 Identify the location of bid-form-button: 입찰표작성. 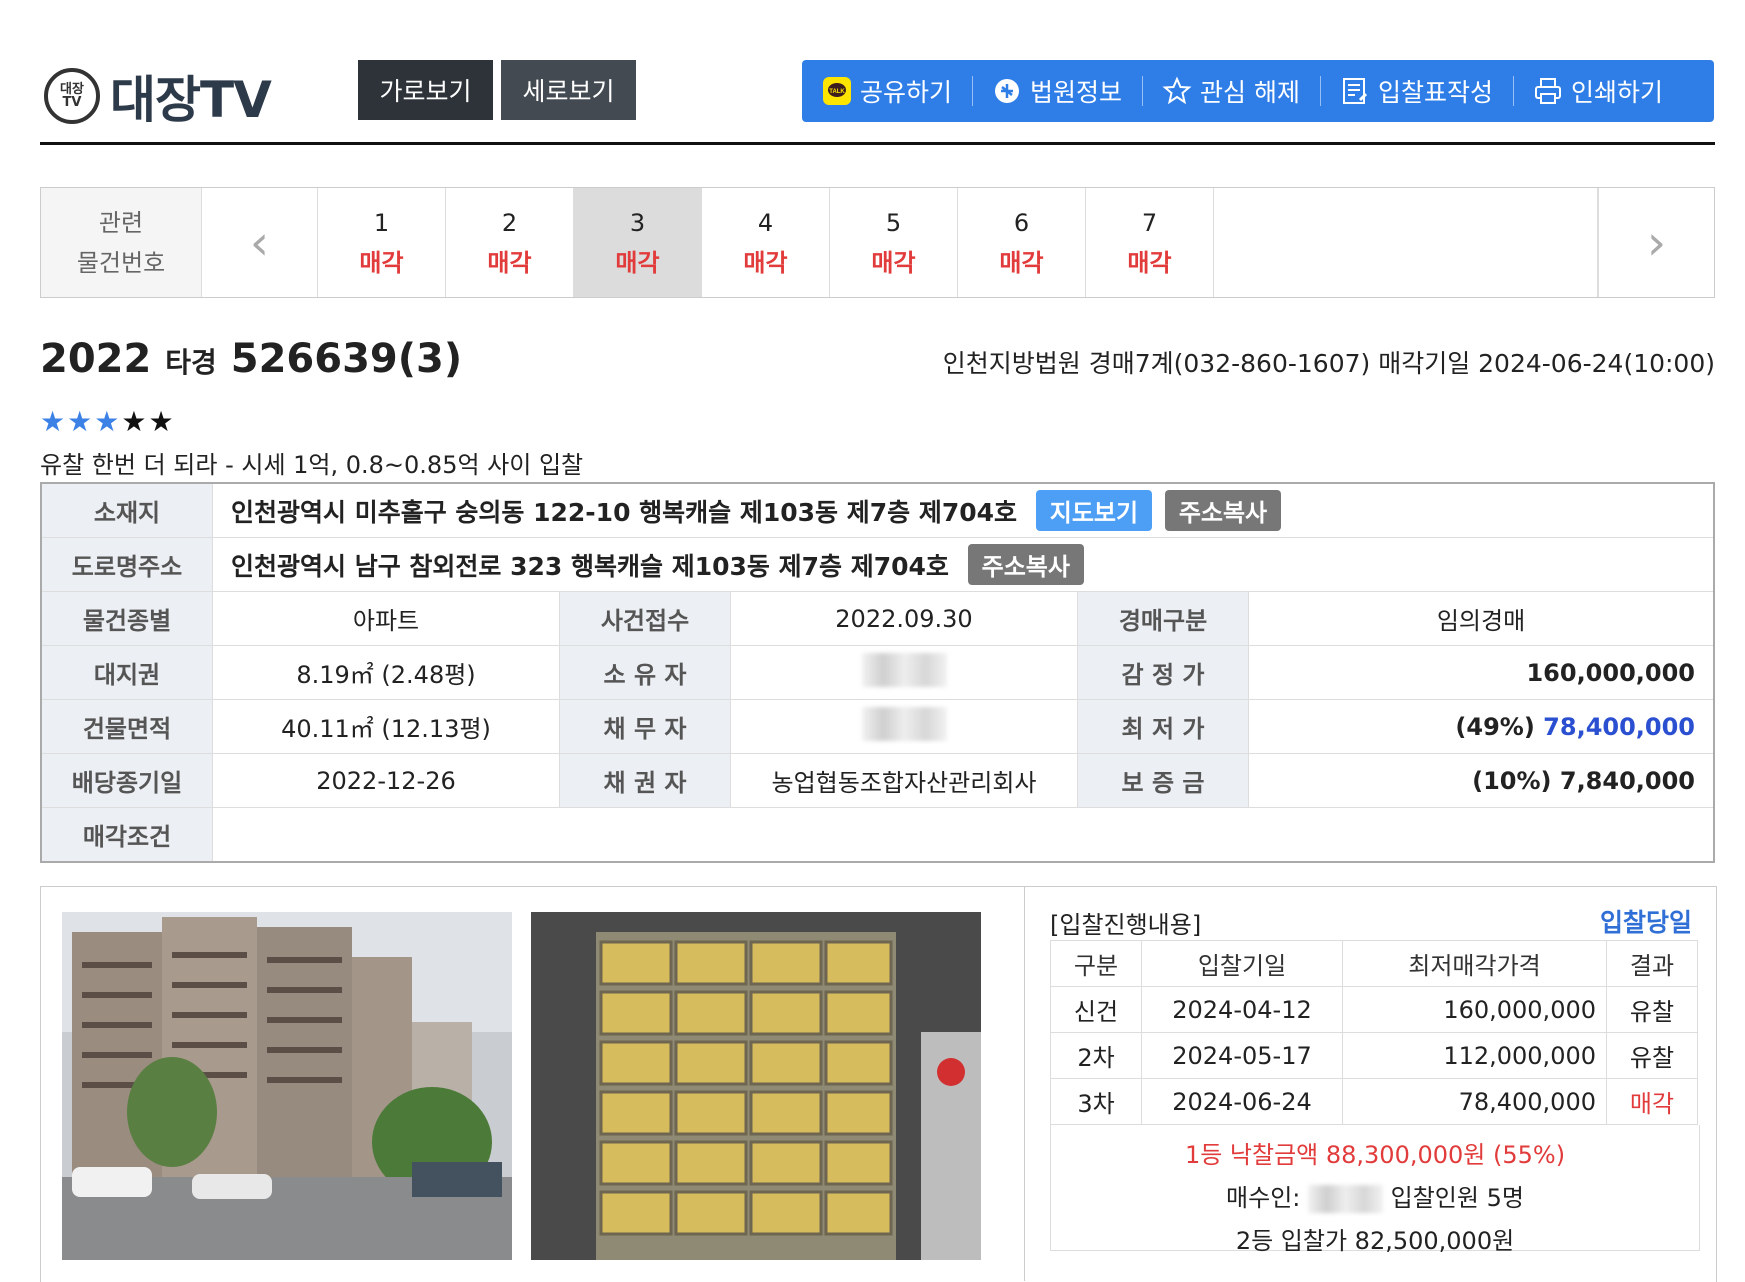
(1416, 91).